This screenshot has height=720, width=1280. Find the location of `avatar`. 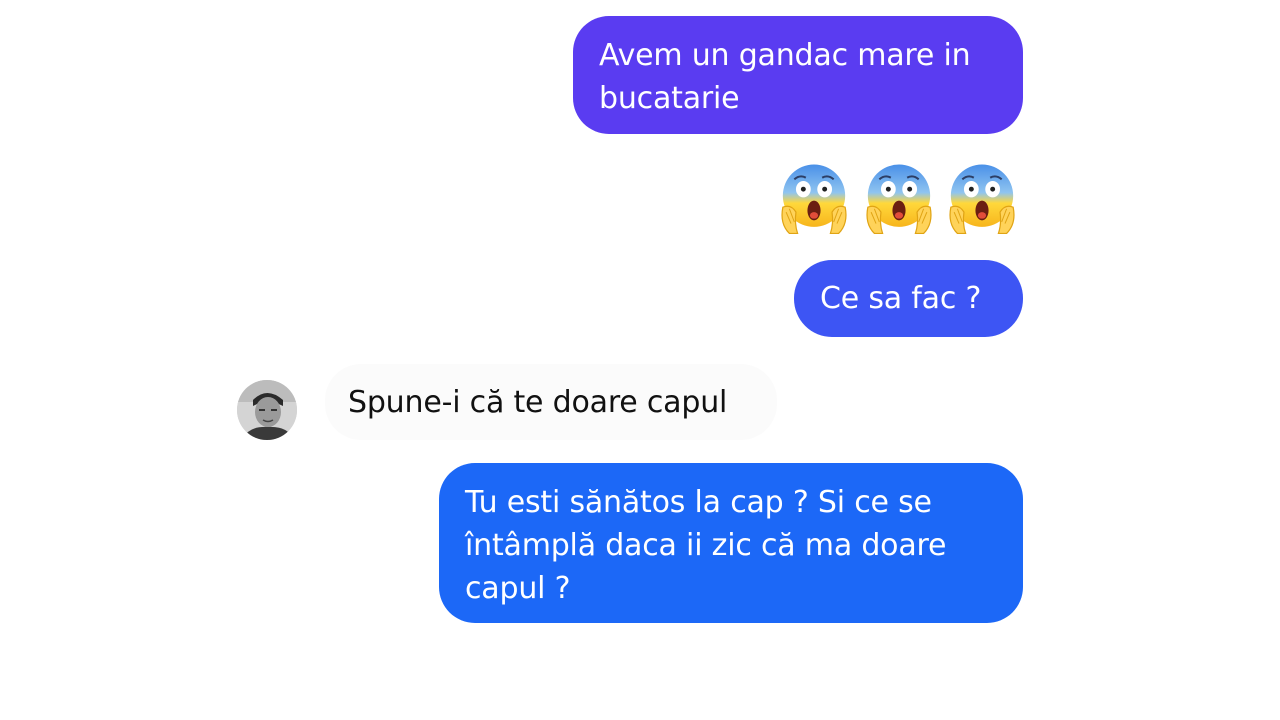

avatar is located at coordinates (267, 410).